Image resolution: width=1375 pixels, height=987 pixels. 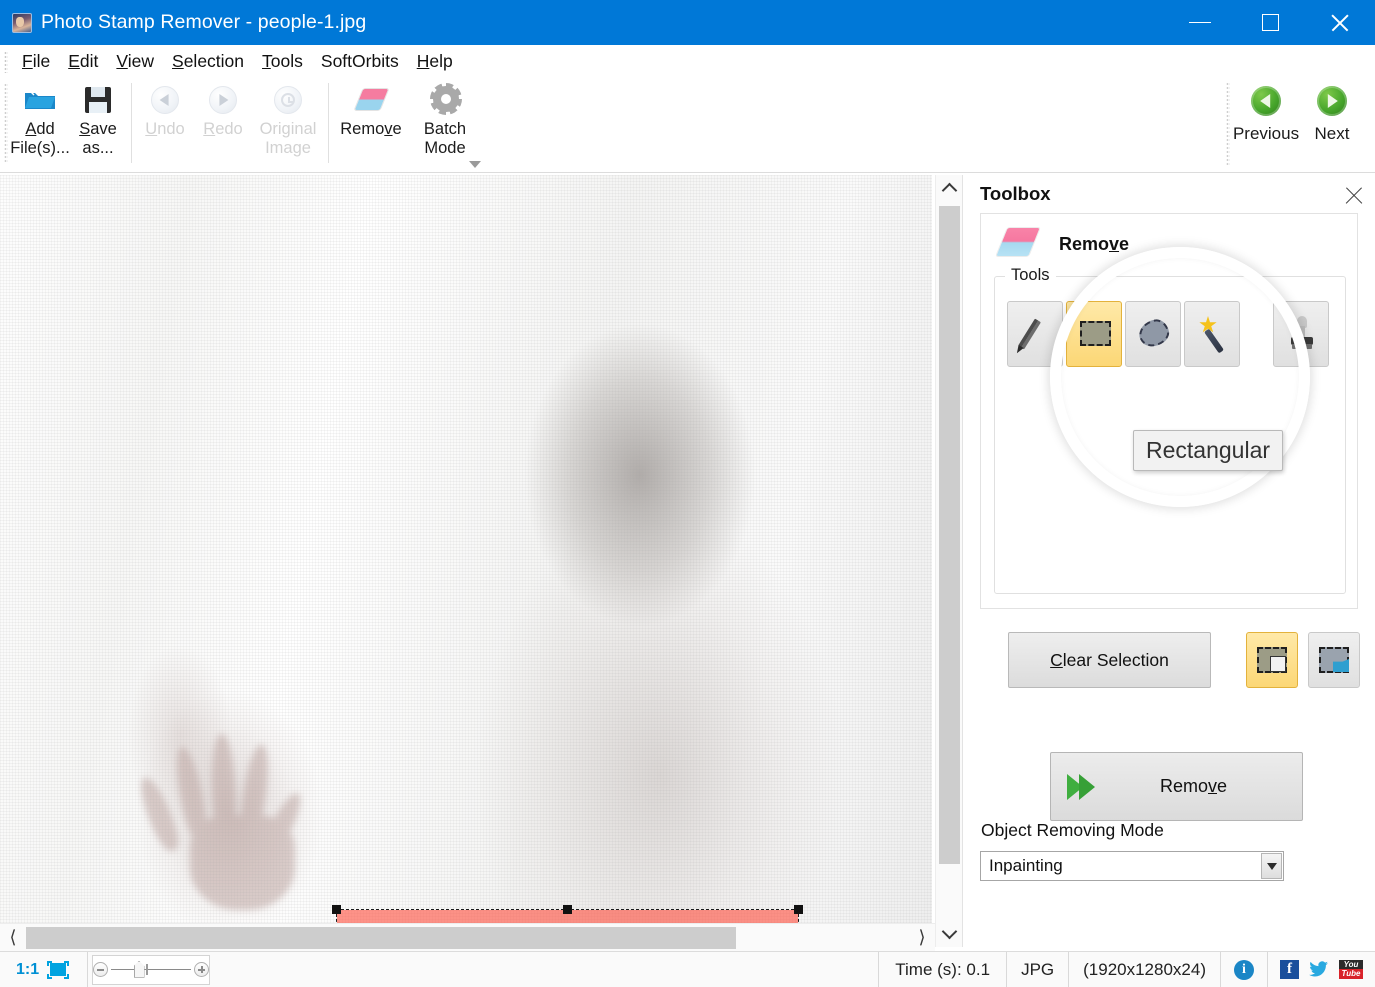 I want to click on vertical-scroll-thumb, so click(x=949, y=535).